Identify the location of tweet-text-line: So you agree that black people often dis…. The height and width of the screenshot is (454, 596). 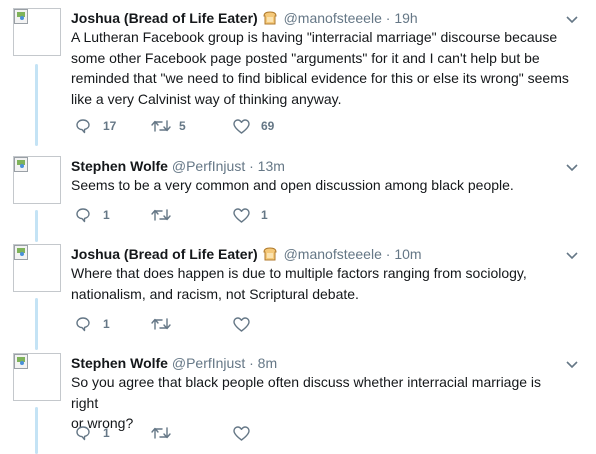
(306, 392).